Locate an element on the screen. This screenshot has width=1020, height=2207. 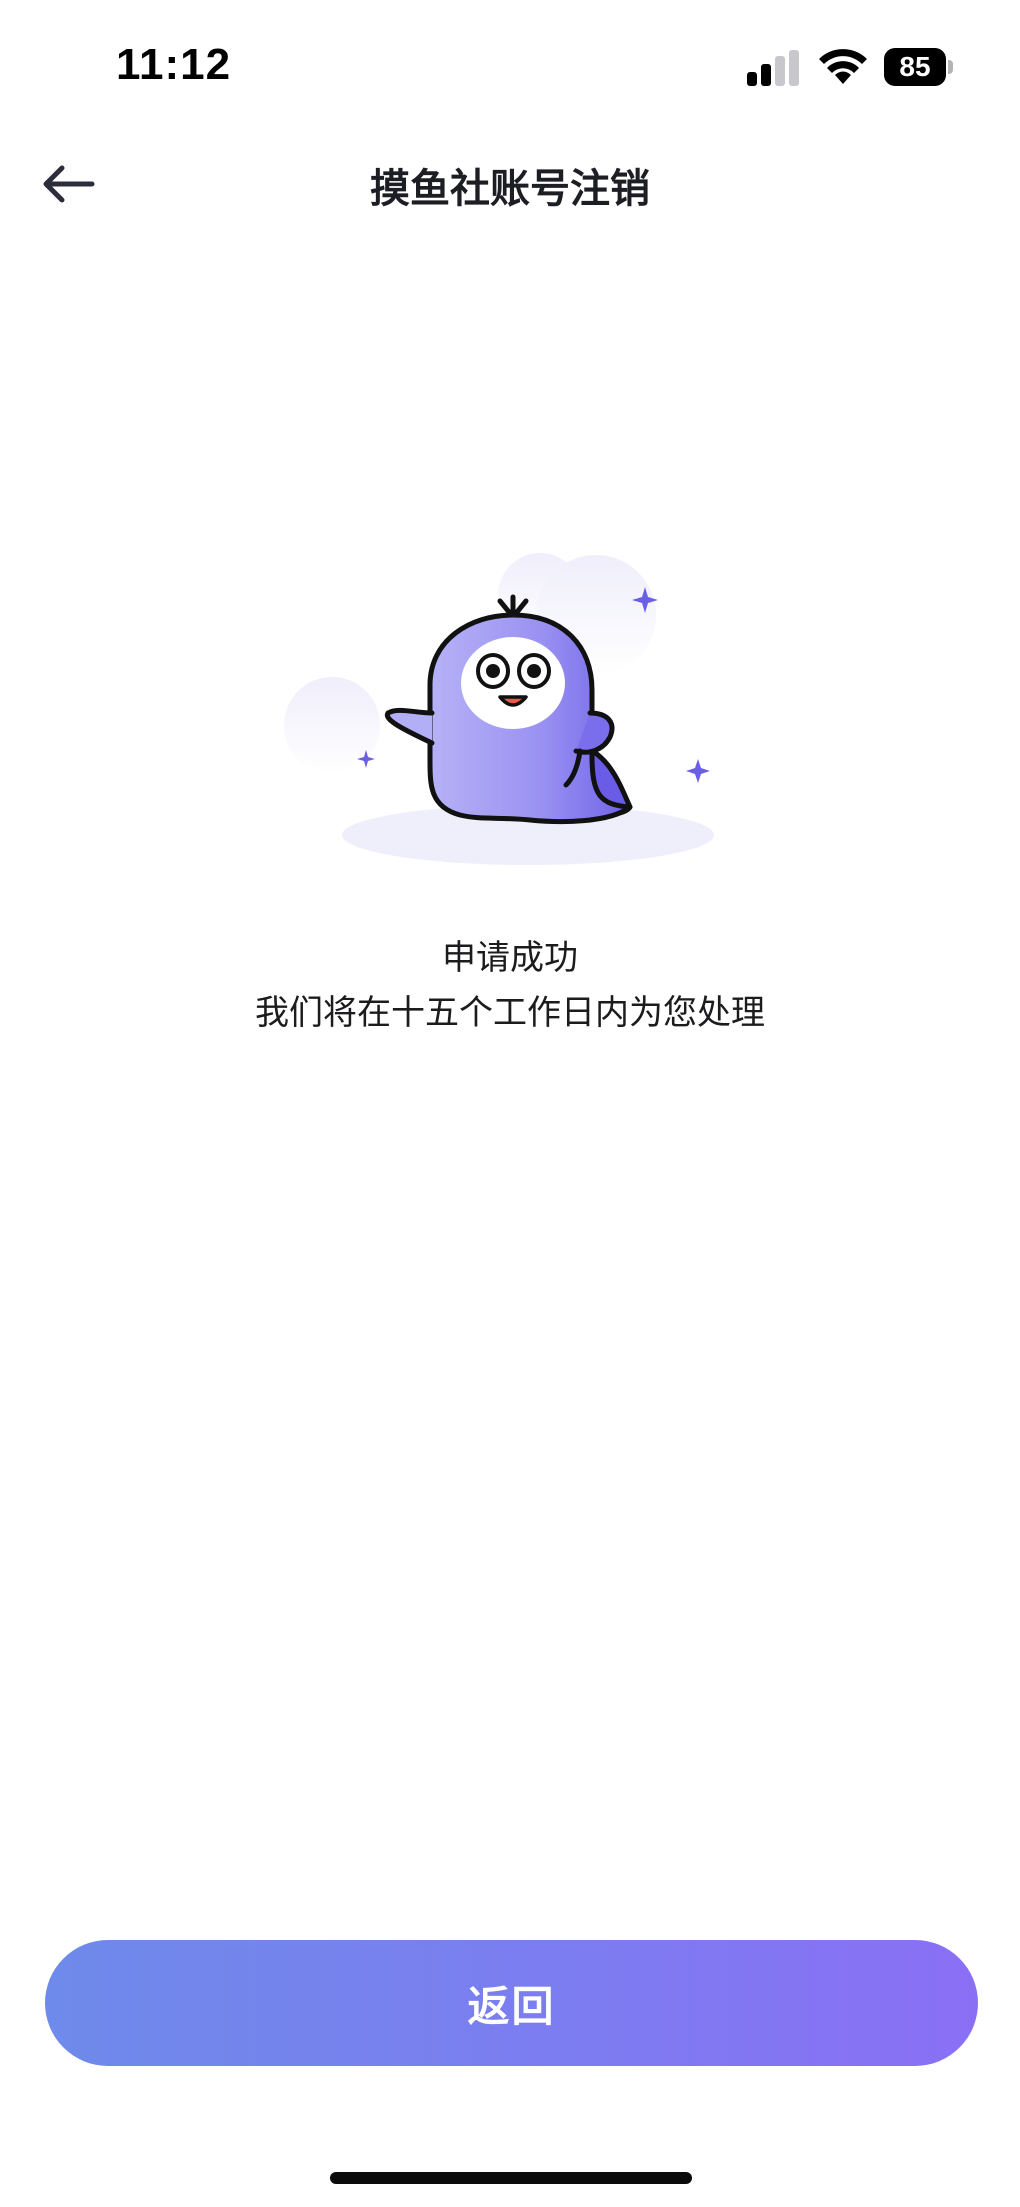
status-bar: 11:12 85 is located at coordinates (510, 65).